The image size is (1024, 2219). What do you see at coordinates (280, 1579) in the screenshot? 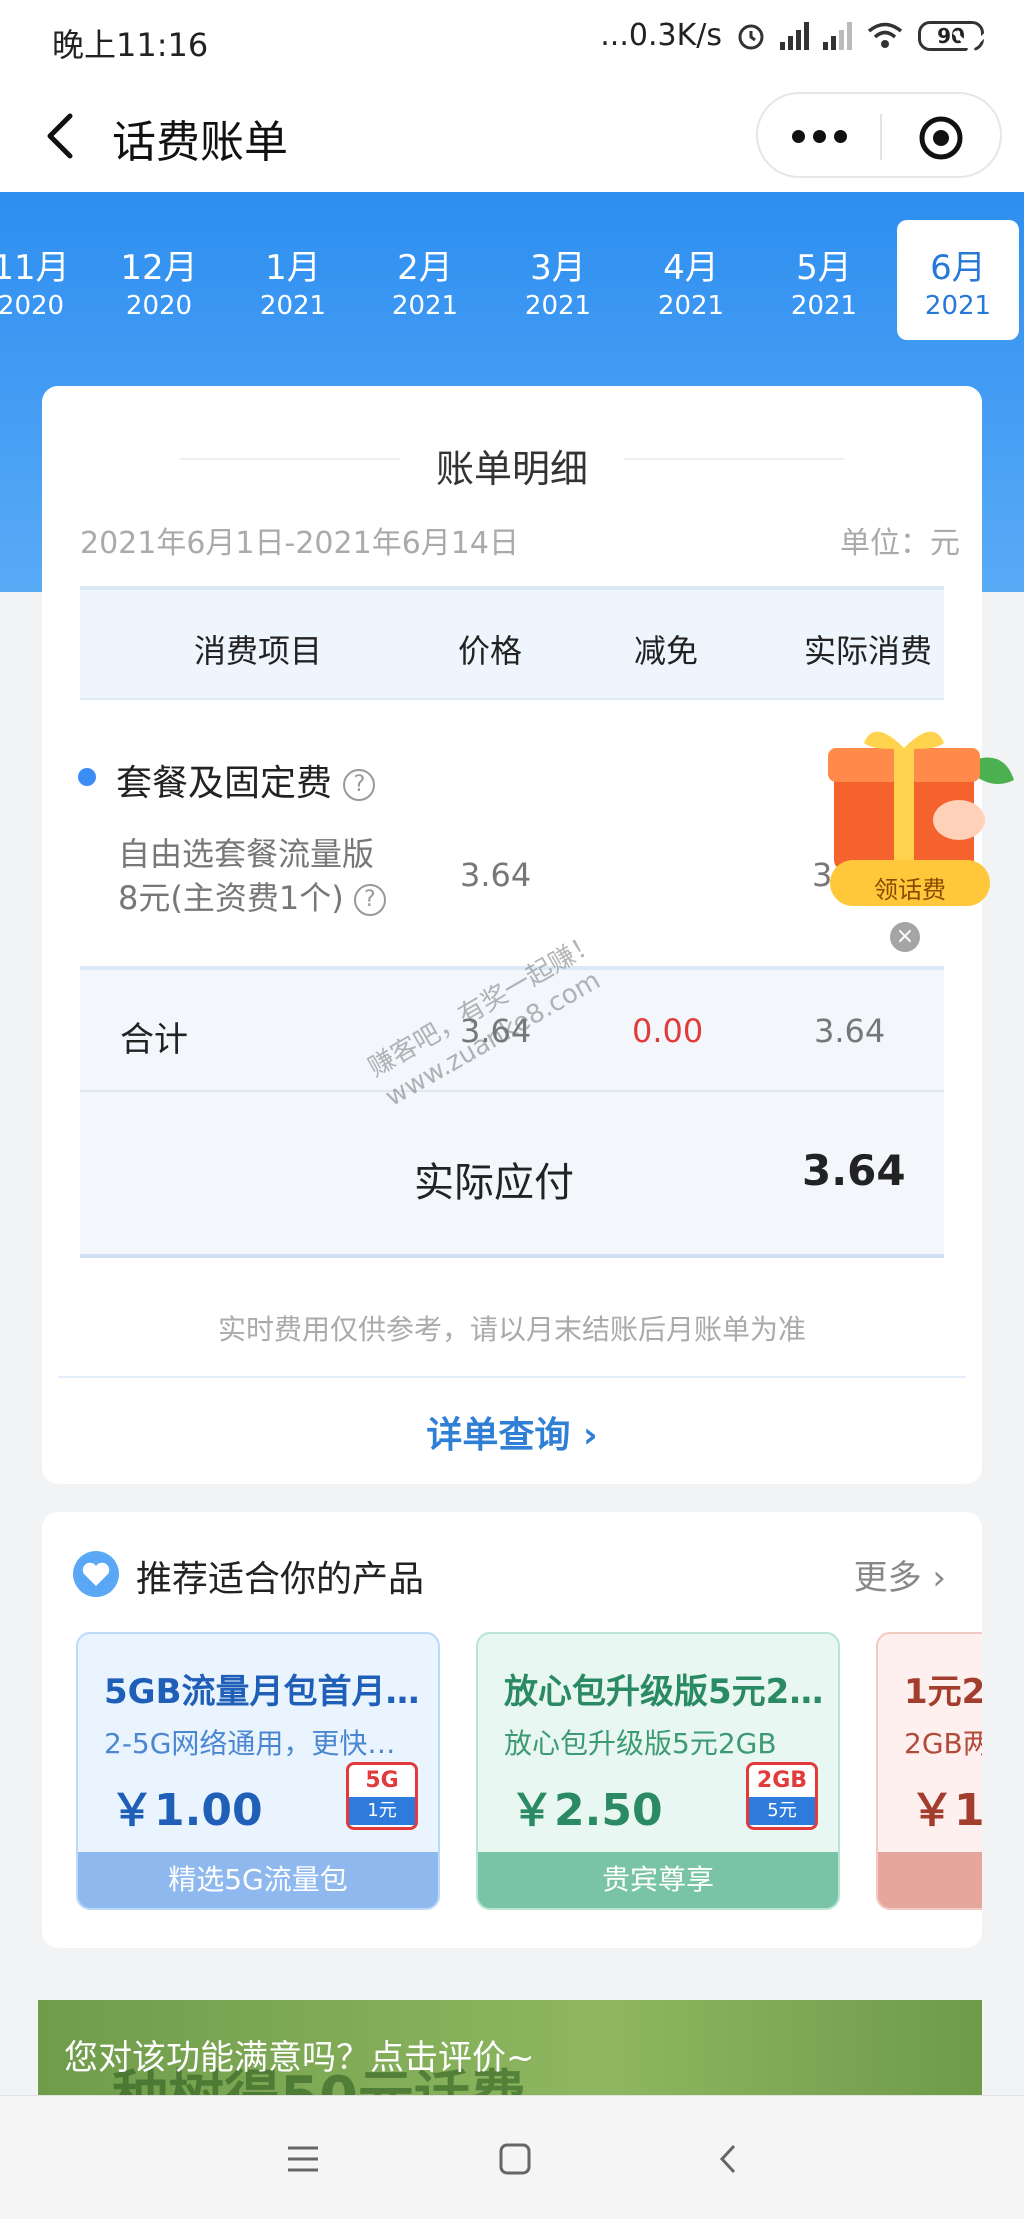
I see `recommend-title: 推荐适合你的产品` at bounding box center [280, 1579].